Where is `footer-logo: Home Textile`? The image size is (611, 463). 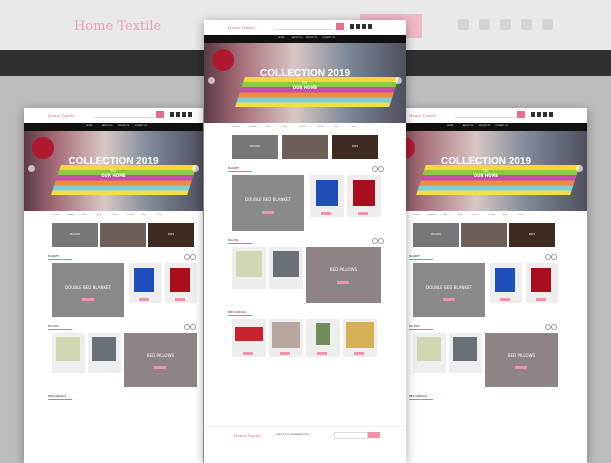
footer-logo: Home Textile is located at coordinates (247, 435).